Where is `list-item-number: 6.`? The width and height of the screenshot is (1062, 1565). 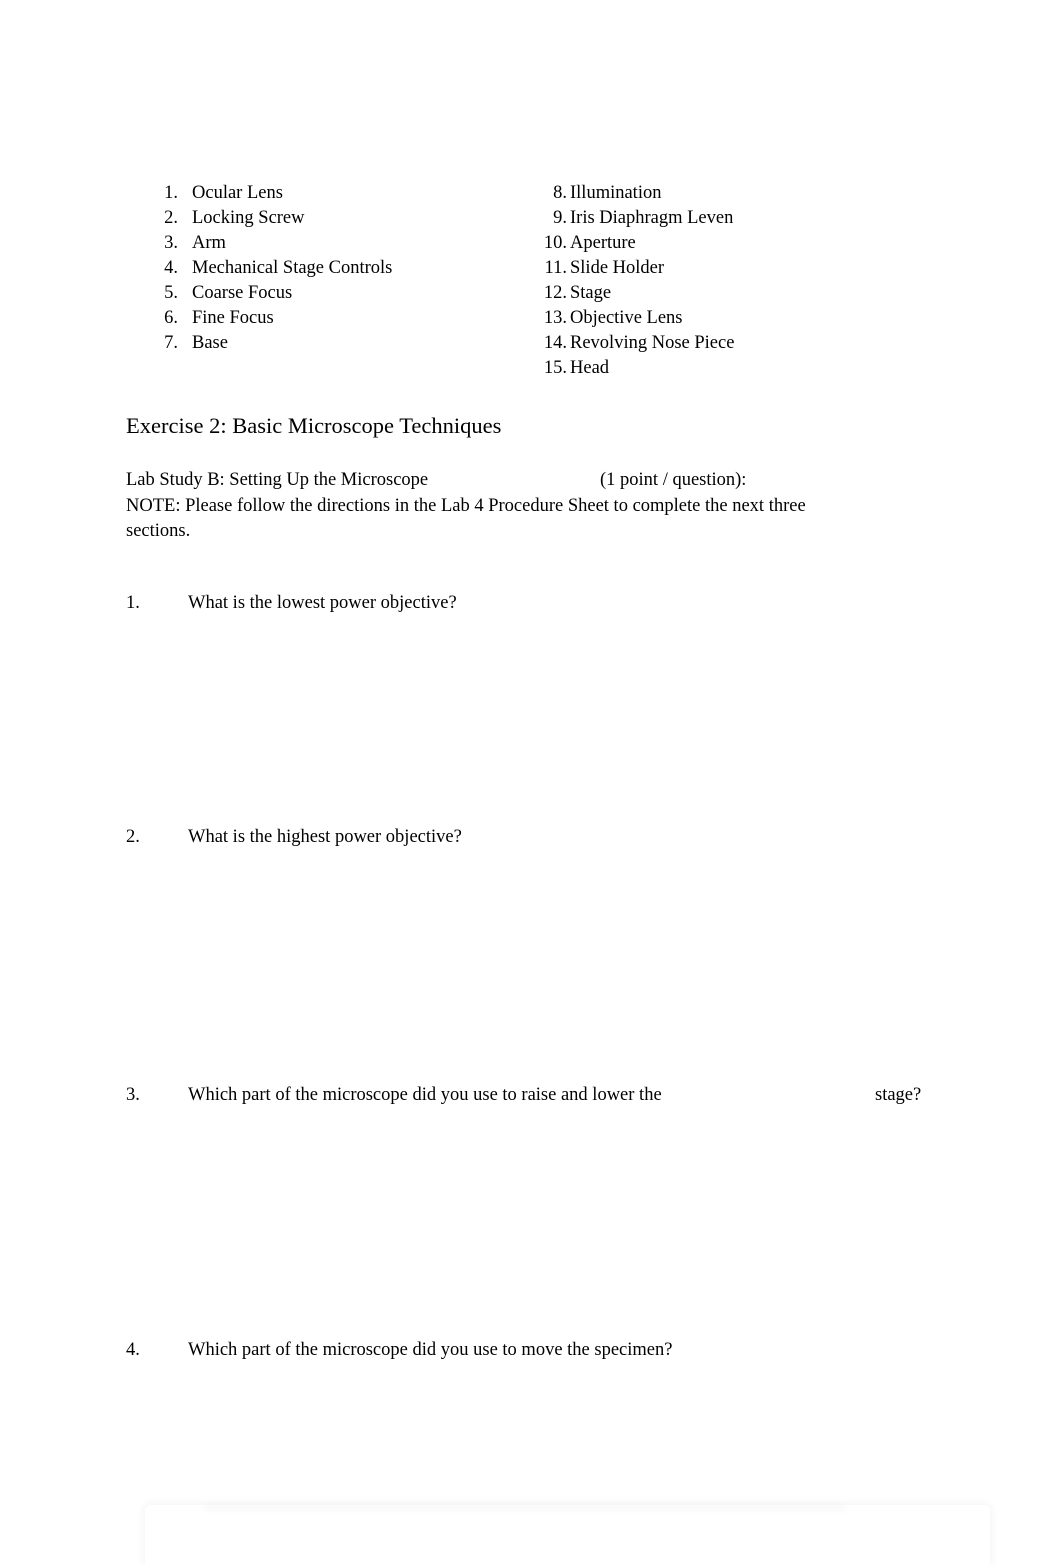
list-item-number: 6. is located at coordinates (171, 318).